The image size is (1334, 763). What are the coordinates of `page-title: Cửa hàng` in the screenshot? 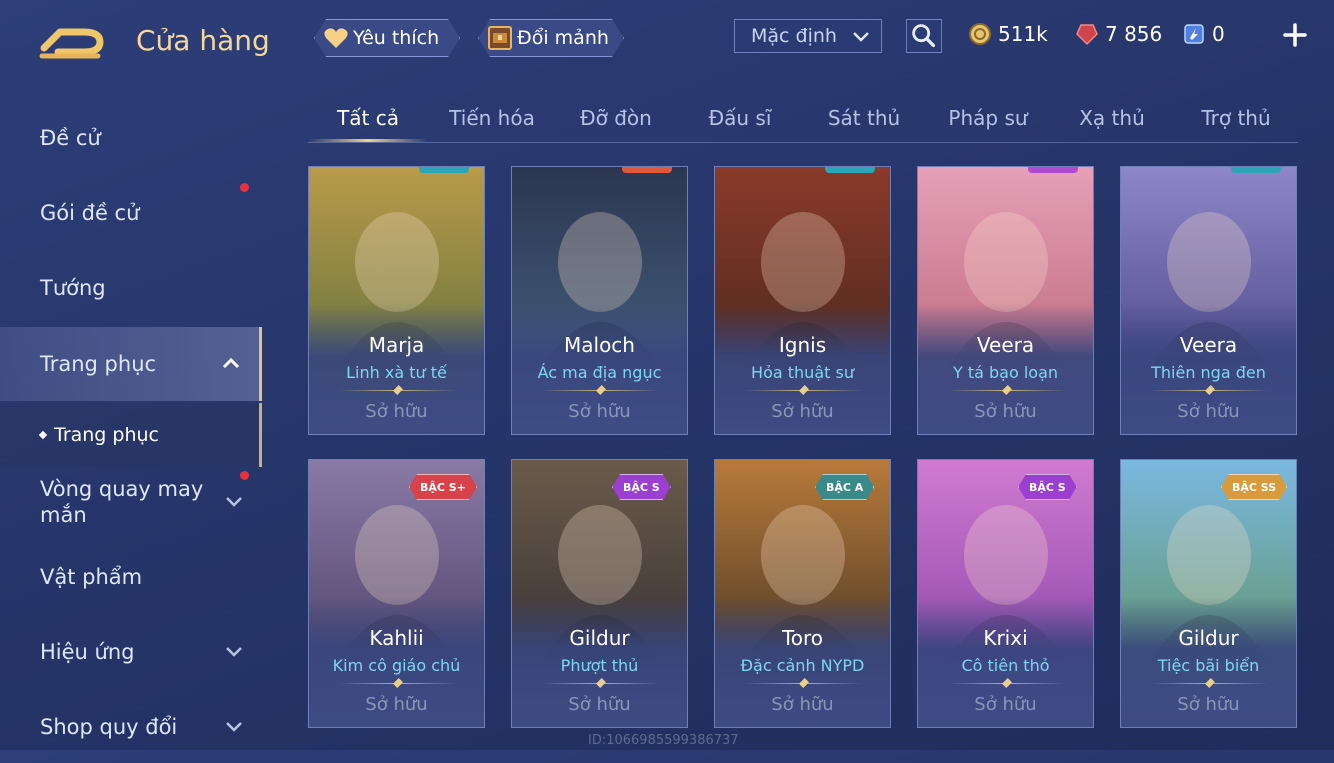 It's located at (203, 40).